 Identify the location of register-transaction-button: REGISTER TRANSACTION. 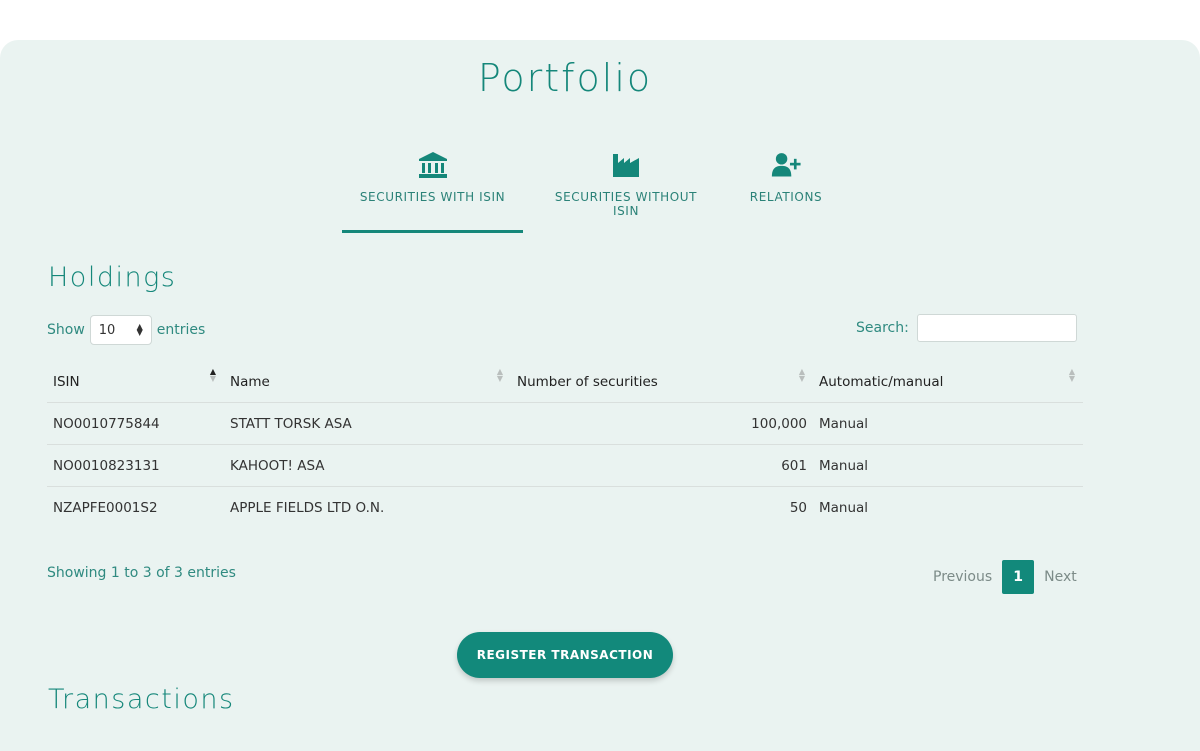
(565, 655).